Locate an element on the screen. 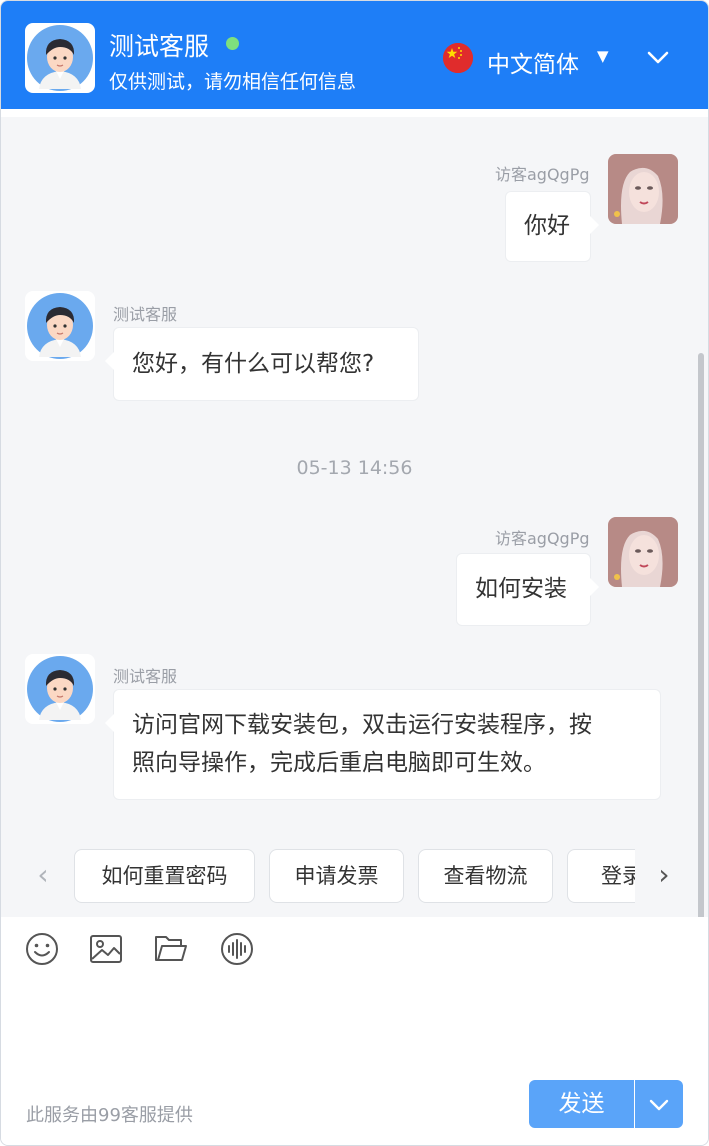 The height and width of the screenshot is (1146, 709). emoji-icon is located at coordinates (42, 949).